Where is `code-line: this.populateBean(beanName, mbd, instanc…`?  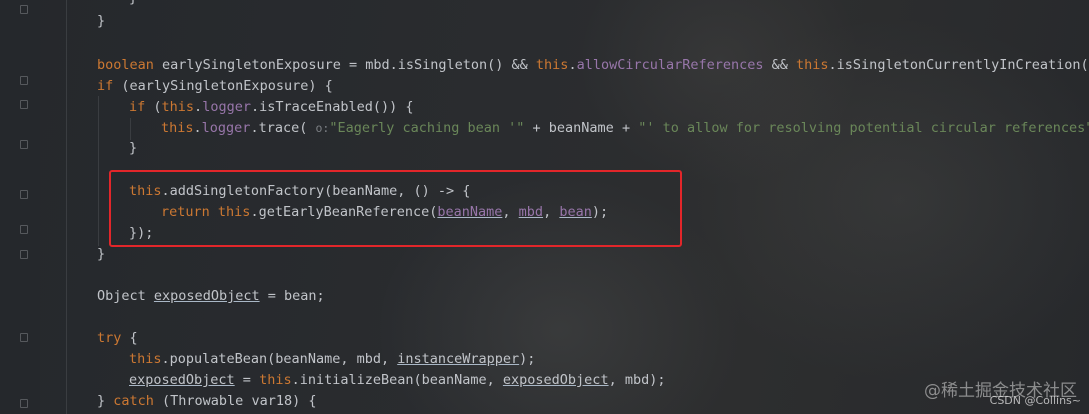
code-line: this.populateBean(beanName, mbd, instanc… is located at coordinates (332, 359).